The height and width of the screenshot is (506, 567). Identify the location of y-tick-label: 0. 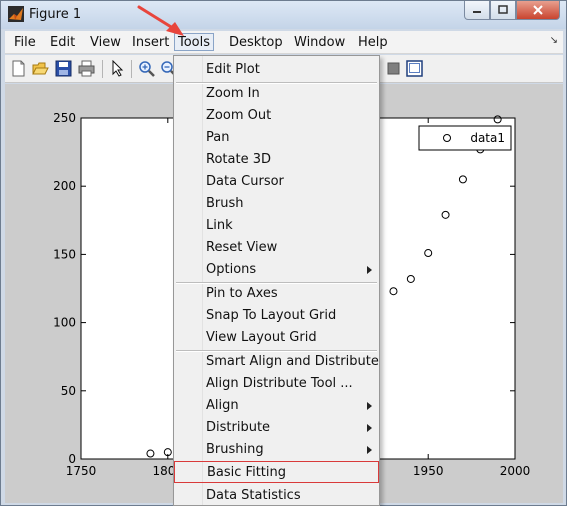
(72, 459).